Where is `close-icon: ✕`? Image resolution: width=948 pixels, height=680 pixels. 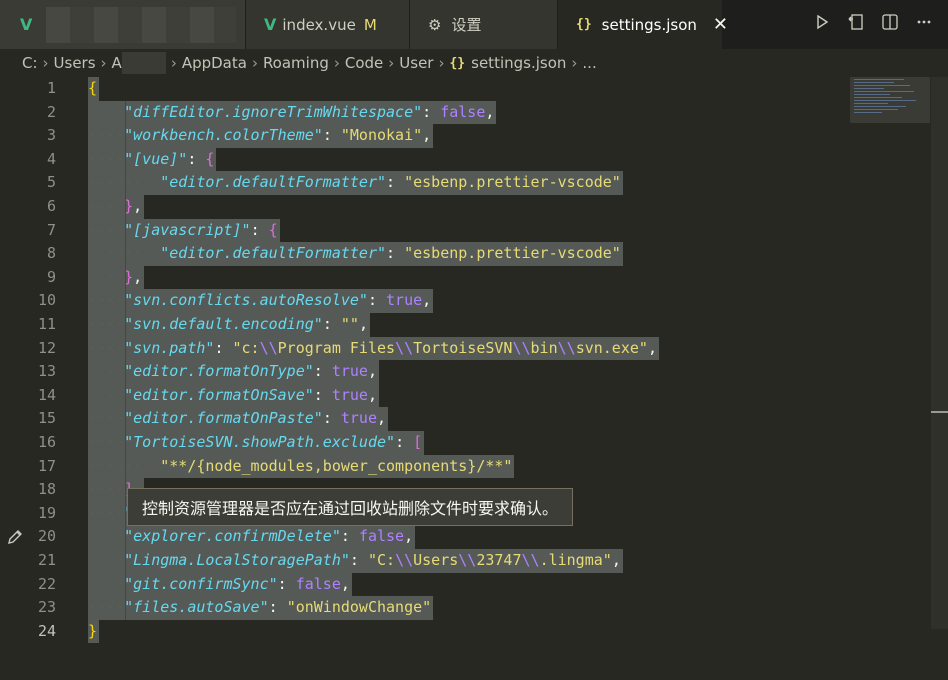 close-icon: ✕ is located at coordinates (720, 24).